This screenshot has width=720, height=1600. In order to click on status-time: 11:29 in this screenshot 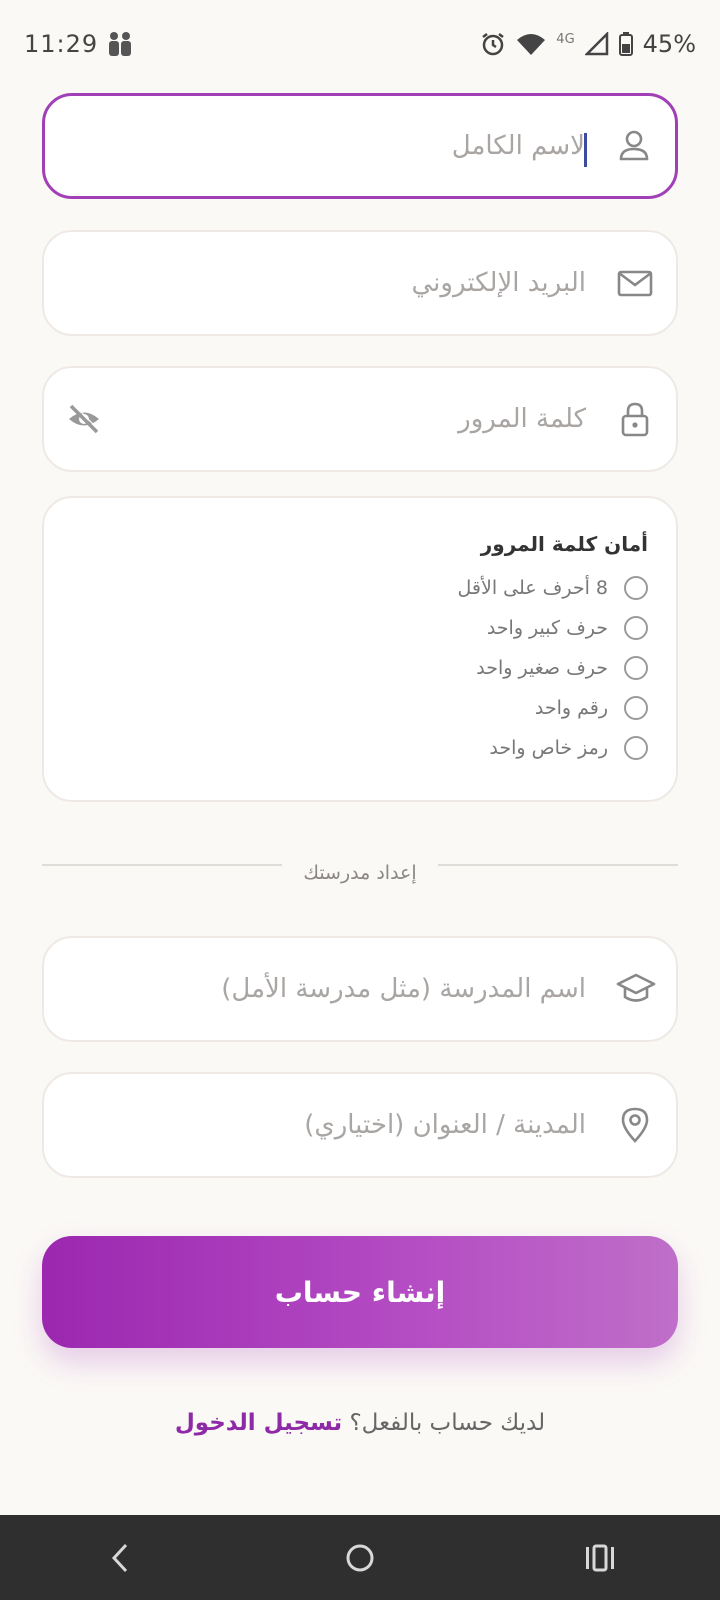, I will do `click(61, 44)`.